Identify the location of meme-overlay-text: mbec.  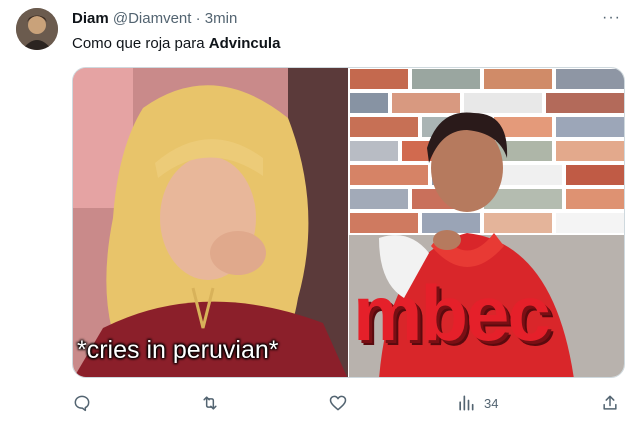
(452, 313).